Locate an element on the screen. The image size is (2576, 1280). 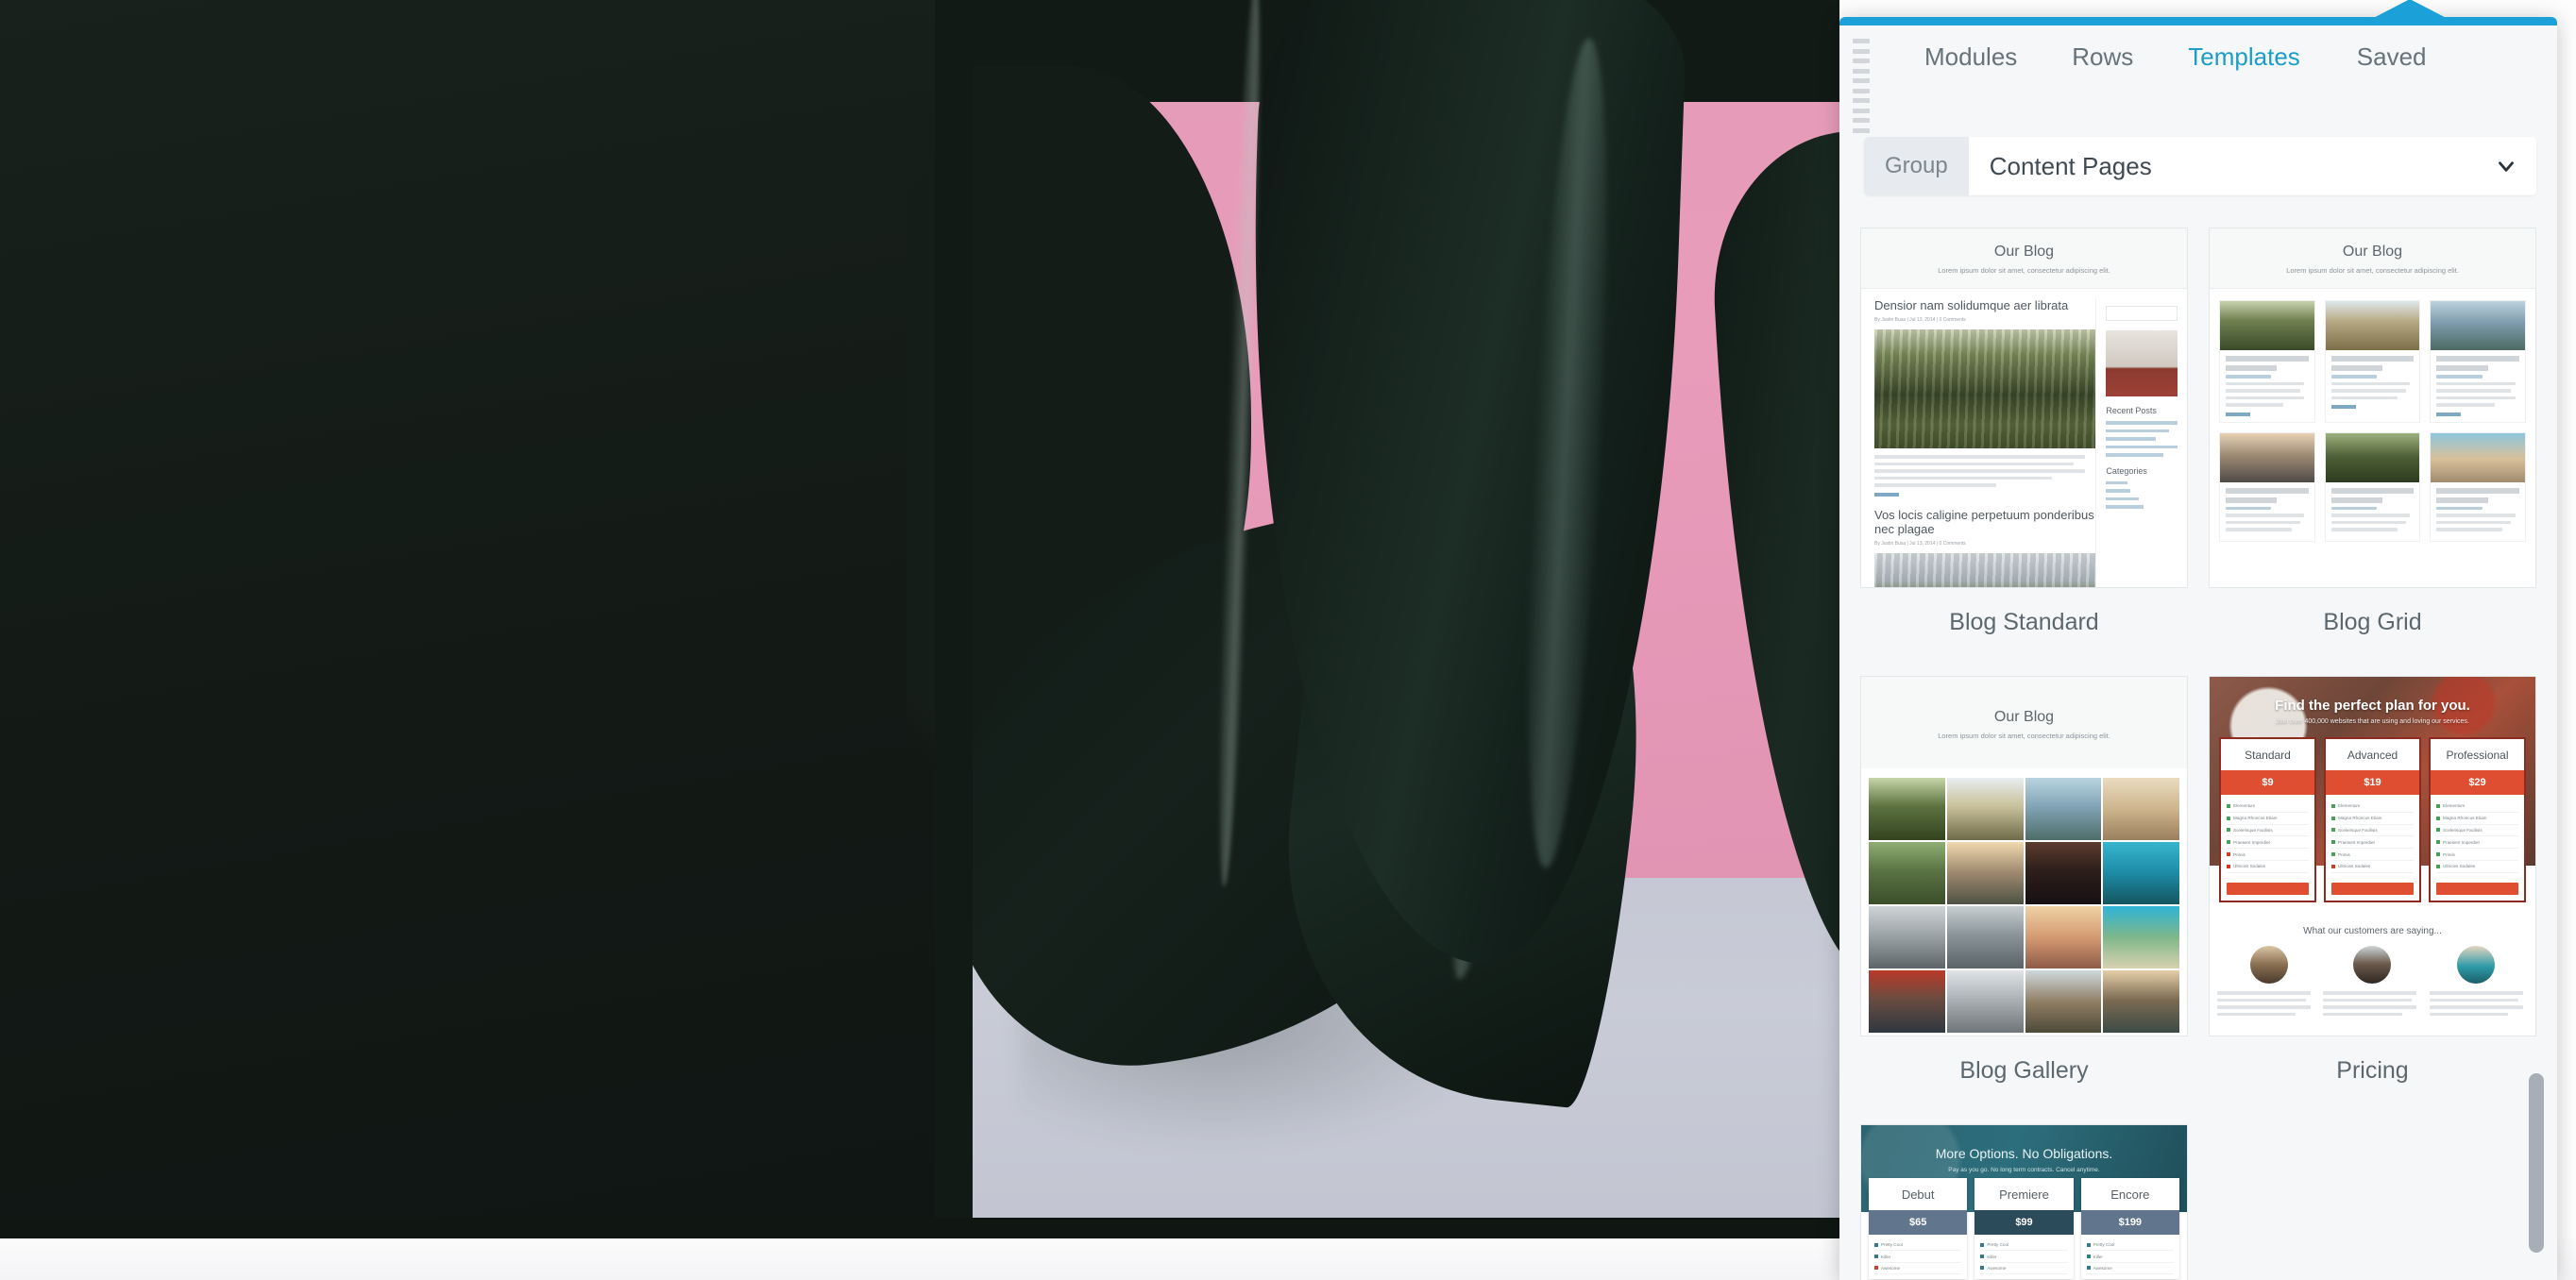
group-select: Group Content Pages is located at coordinates (2200, 166).